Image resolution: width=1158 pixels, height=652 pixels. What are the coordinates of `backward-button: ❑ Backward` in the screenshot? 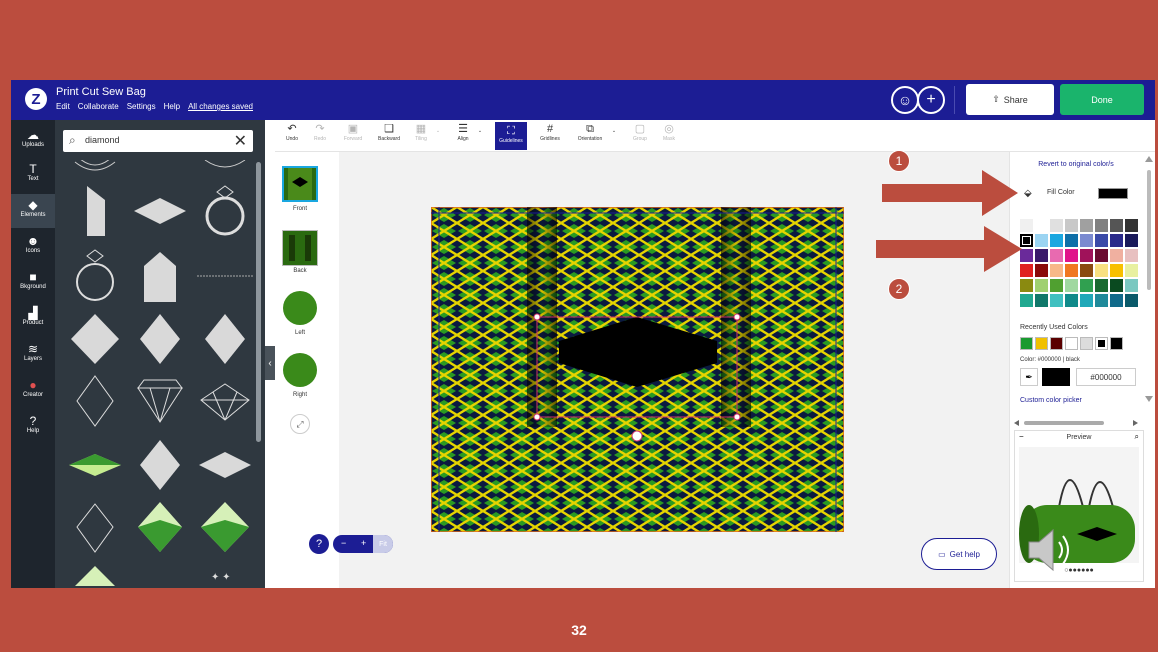 It's located at (389, 132).